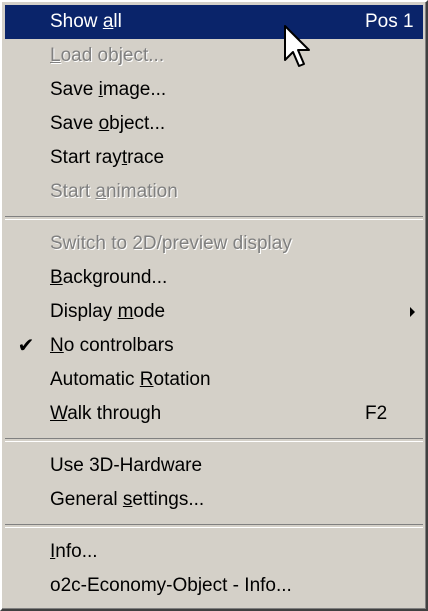  What do you see at coordinates (182, 379) in the screenshot?
I see `label-text: otation` at bounding box center [182, 379].